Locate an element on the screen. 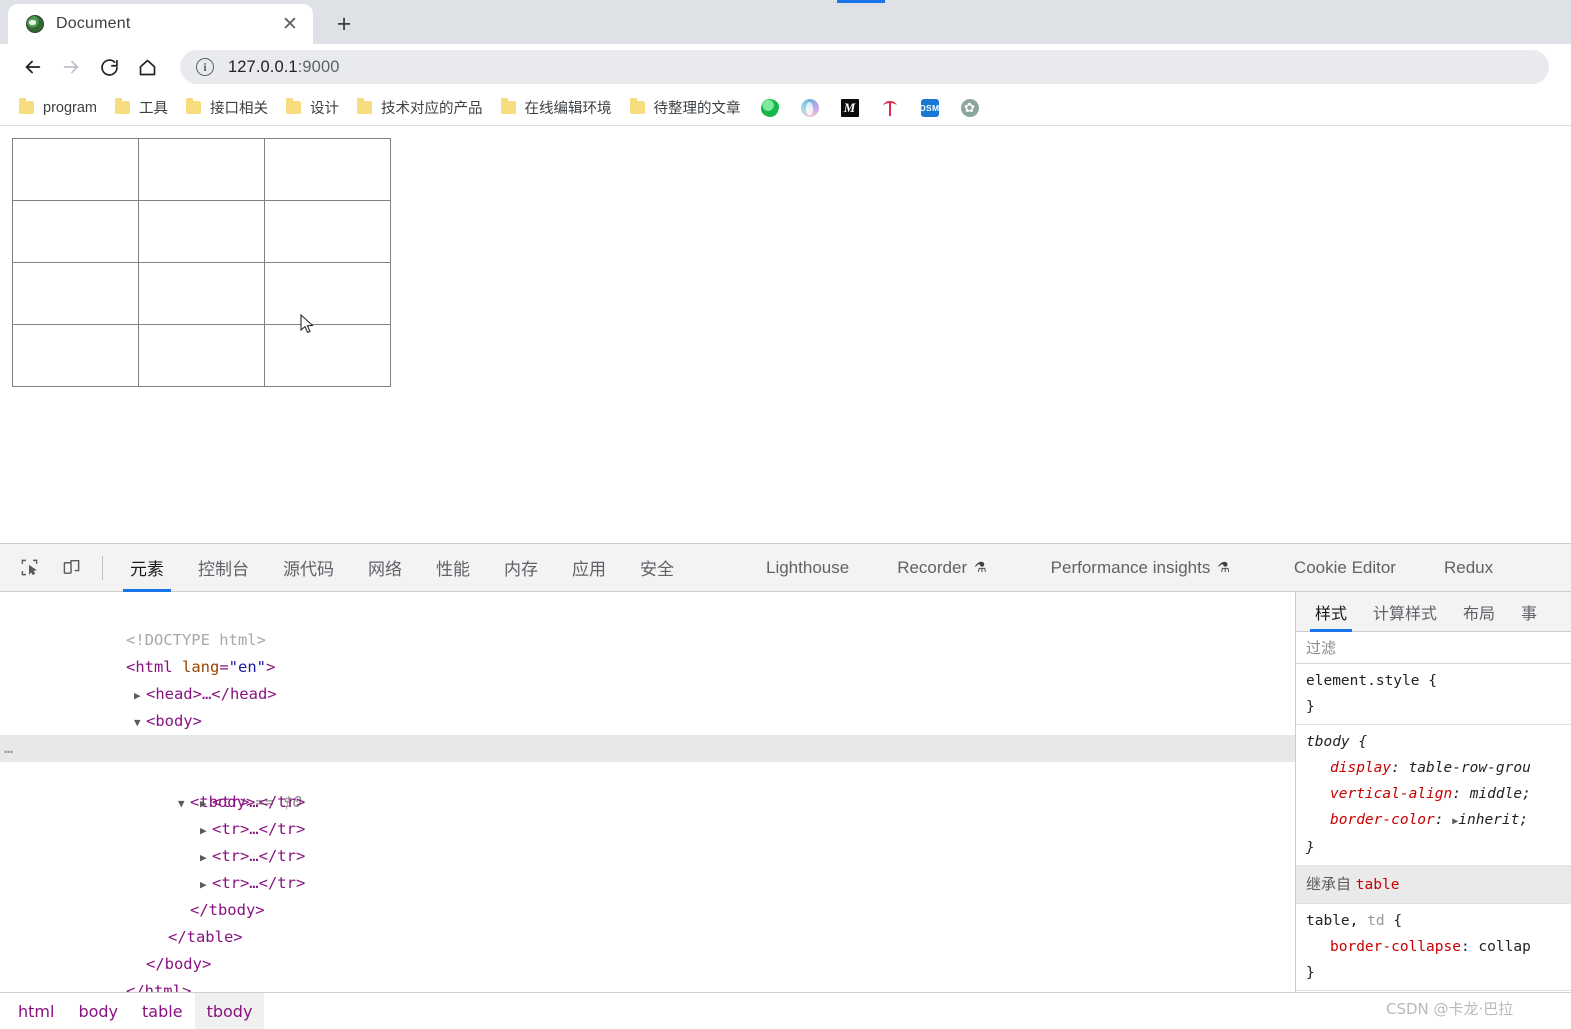 This screenshot has width=1571, height=1029. dom-node-tbody-close: </tbody> is located at coordinates (647, 894).